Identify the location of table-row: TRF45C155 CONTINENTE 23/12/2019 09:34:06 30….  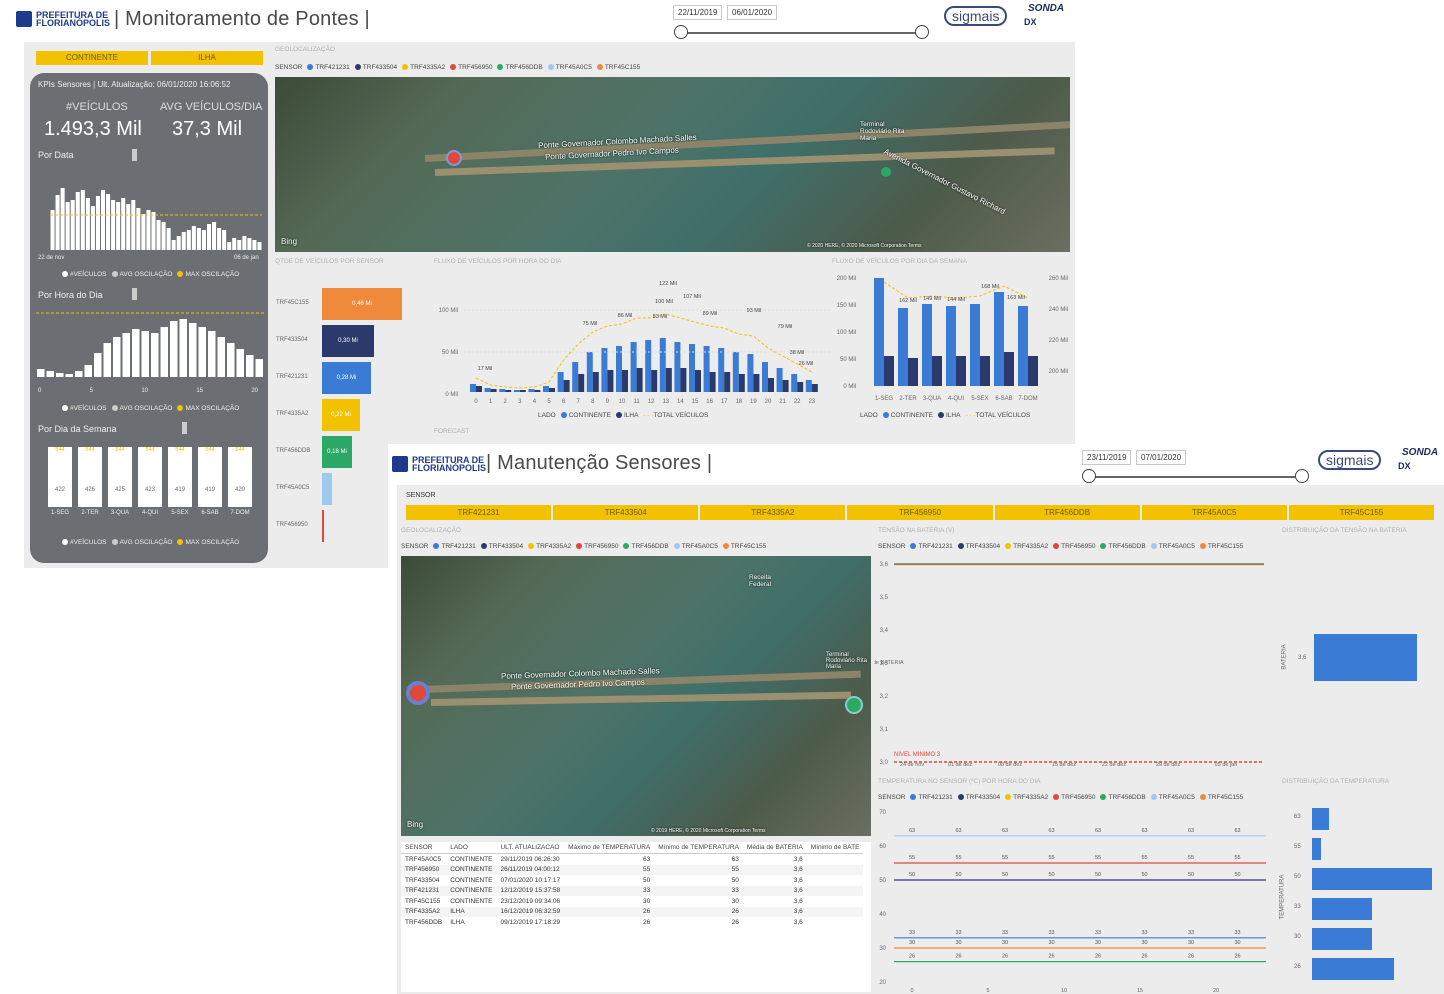
(632, 901).